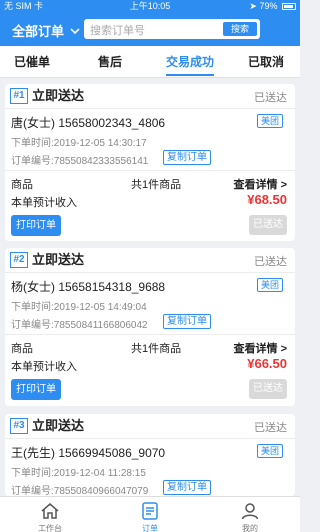  Describe the element at coordinates (266, 62) in the screenshot. I see `tab-cancelled: 已取消` at that location.